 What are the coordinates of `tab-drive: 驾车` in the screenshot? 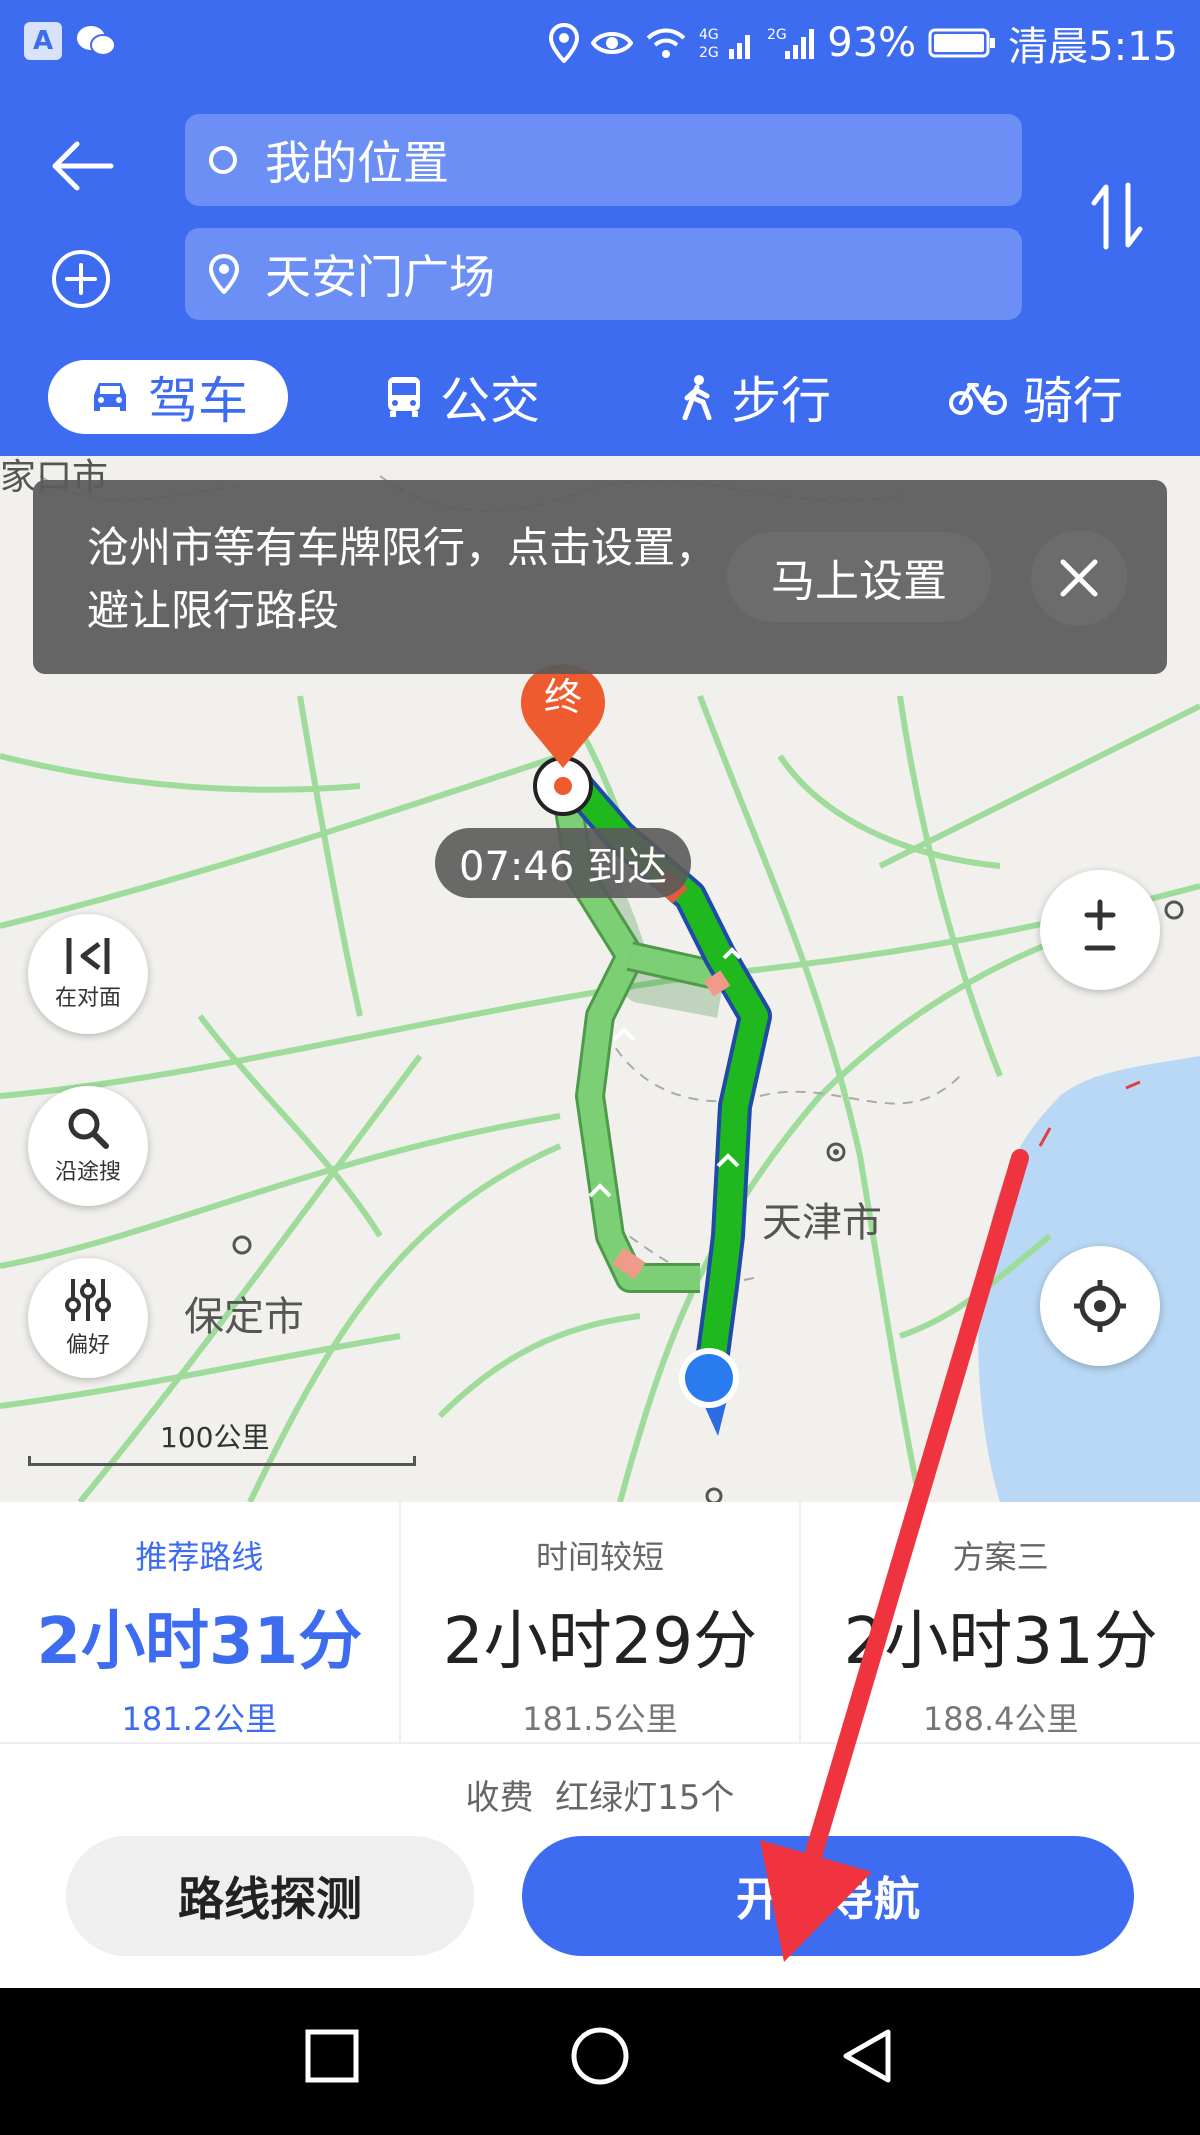 It's located at (168, 397).